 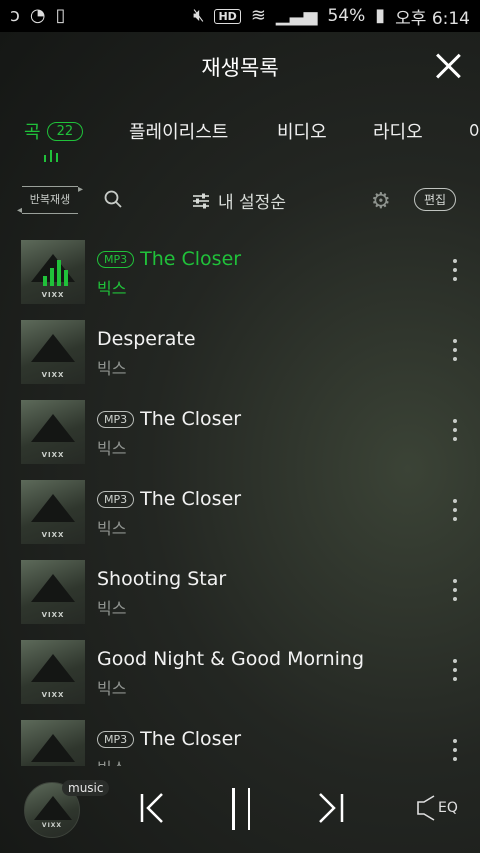 I want to click on track-title: Desperate, so click(x=146, y=339).